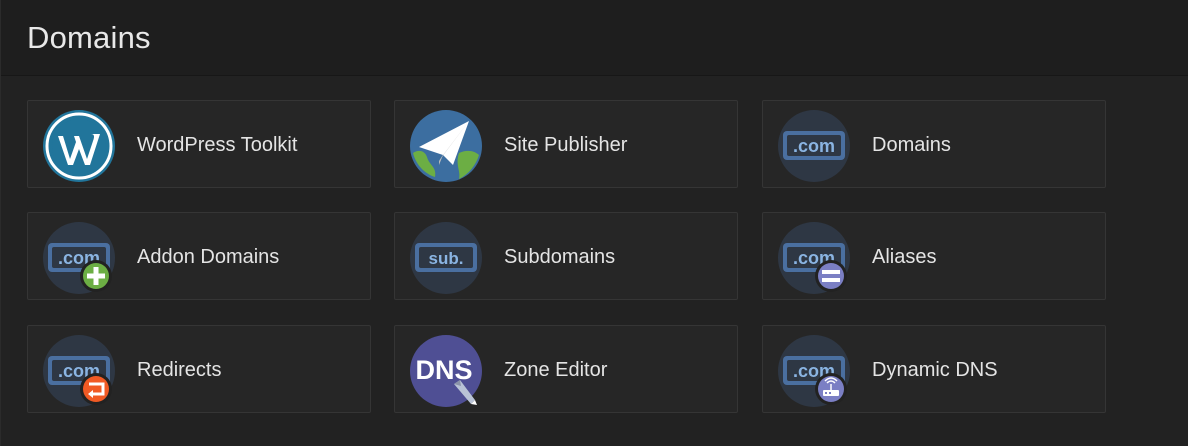  What do you see at coordinates (217, 145) in the screenshot?
I see `tool-label: WordPress Toolkit` at bounding box center [217, 145].